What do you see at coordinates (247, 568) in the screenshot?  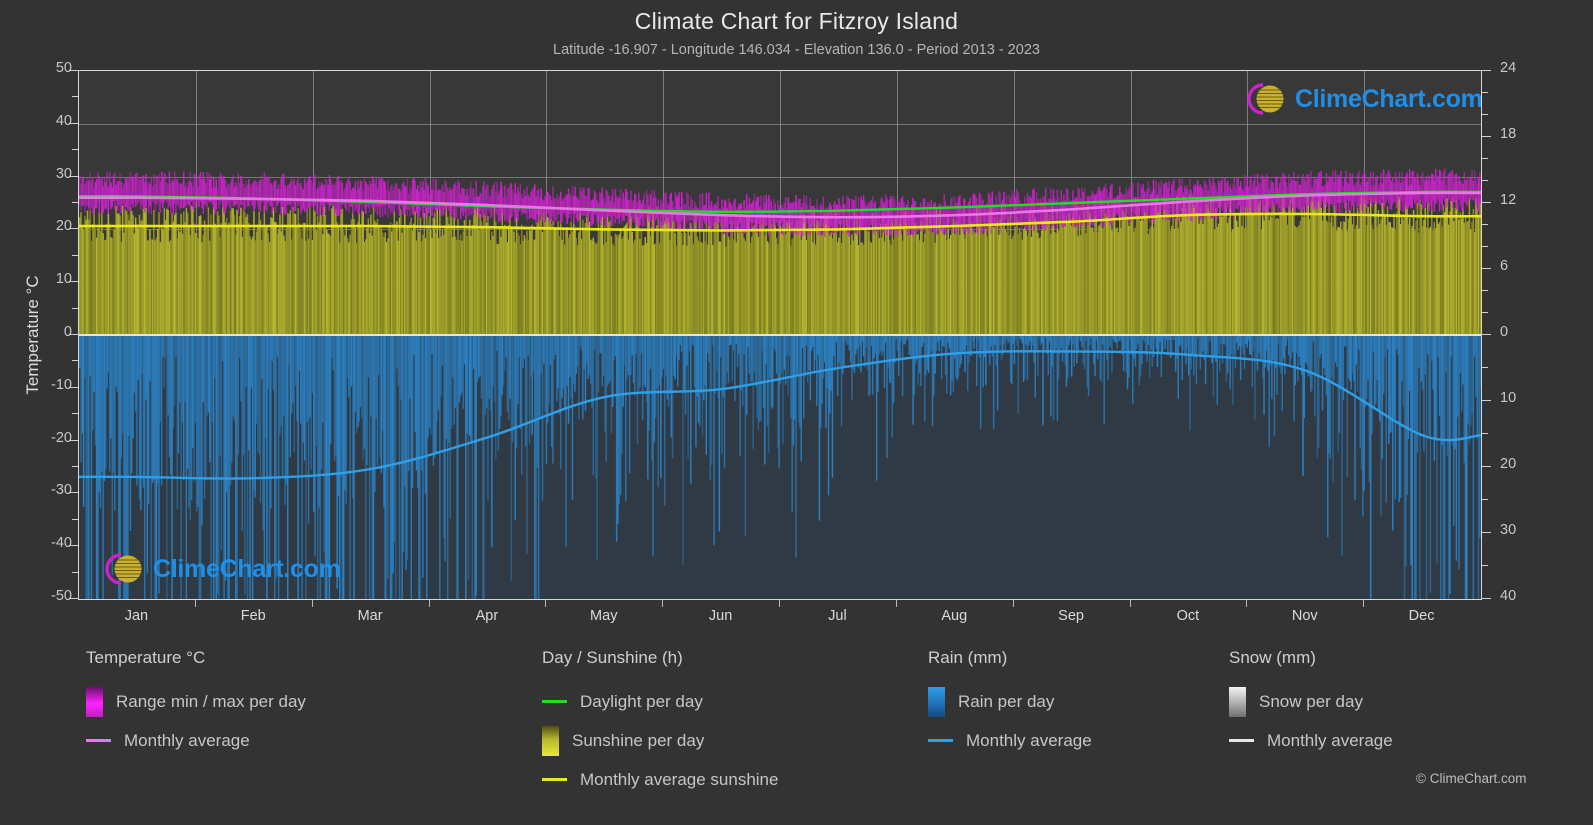 I see `watermark-logo-text: ClimeChart.com` at bounding box center [247, 568].